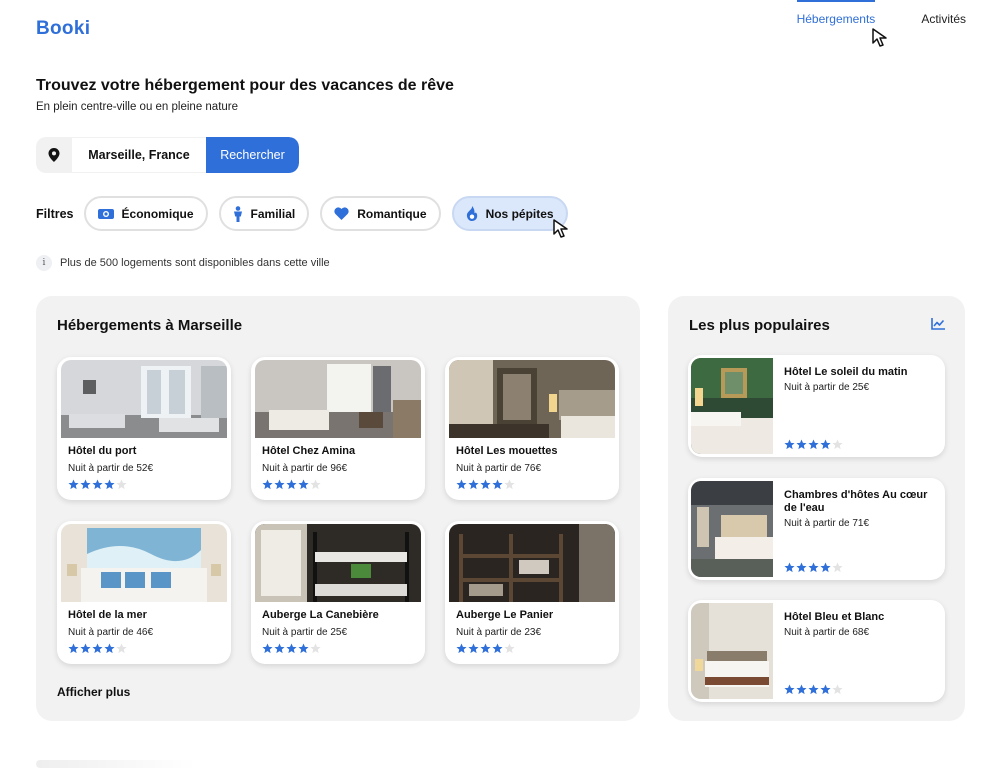  Describe the element at coordinates (111, 468) in the screenshot. I see `accommodation-price: Nuit à partir de 52€` at that location.